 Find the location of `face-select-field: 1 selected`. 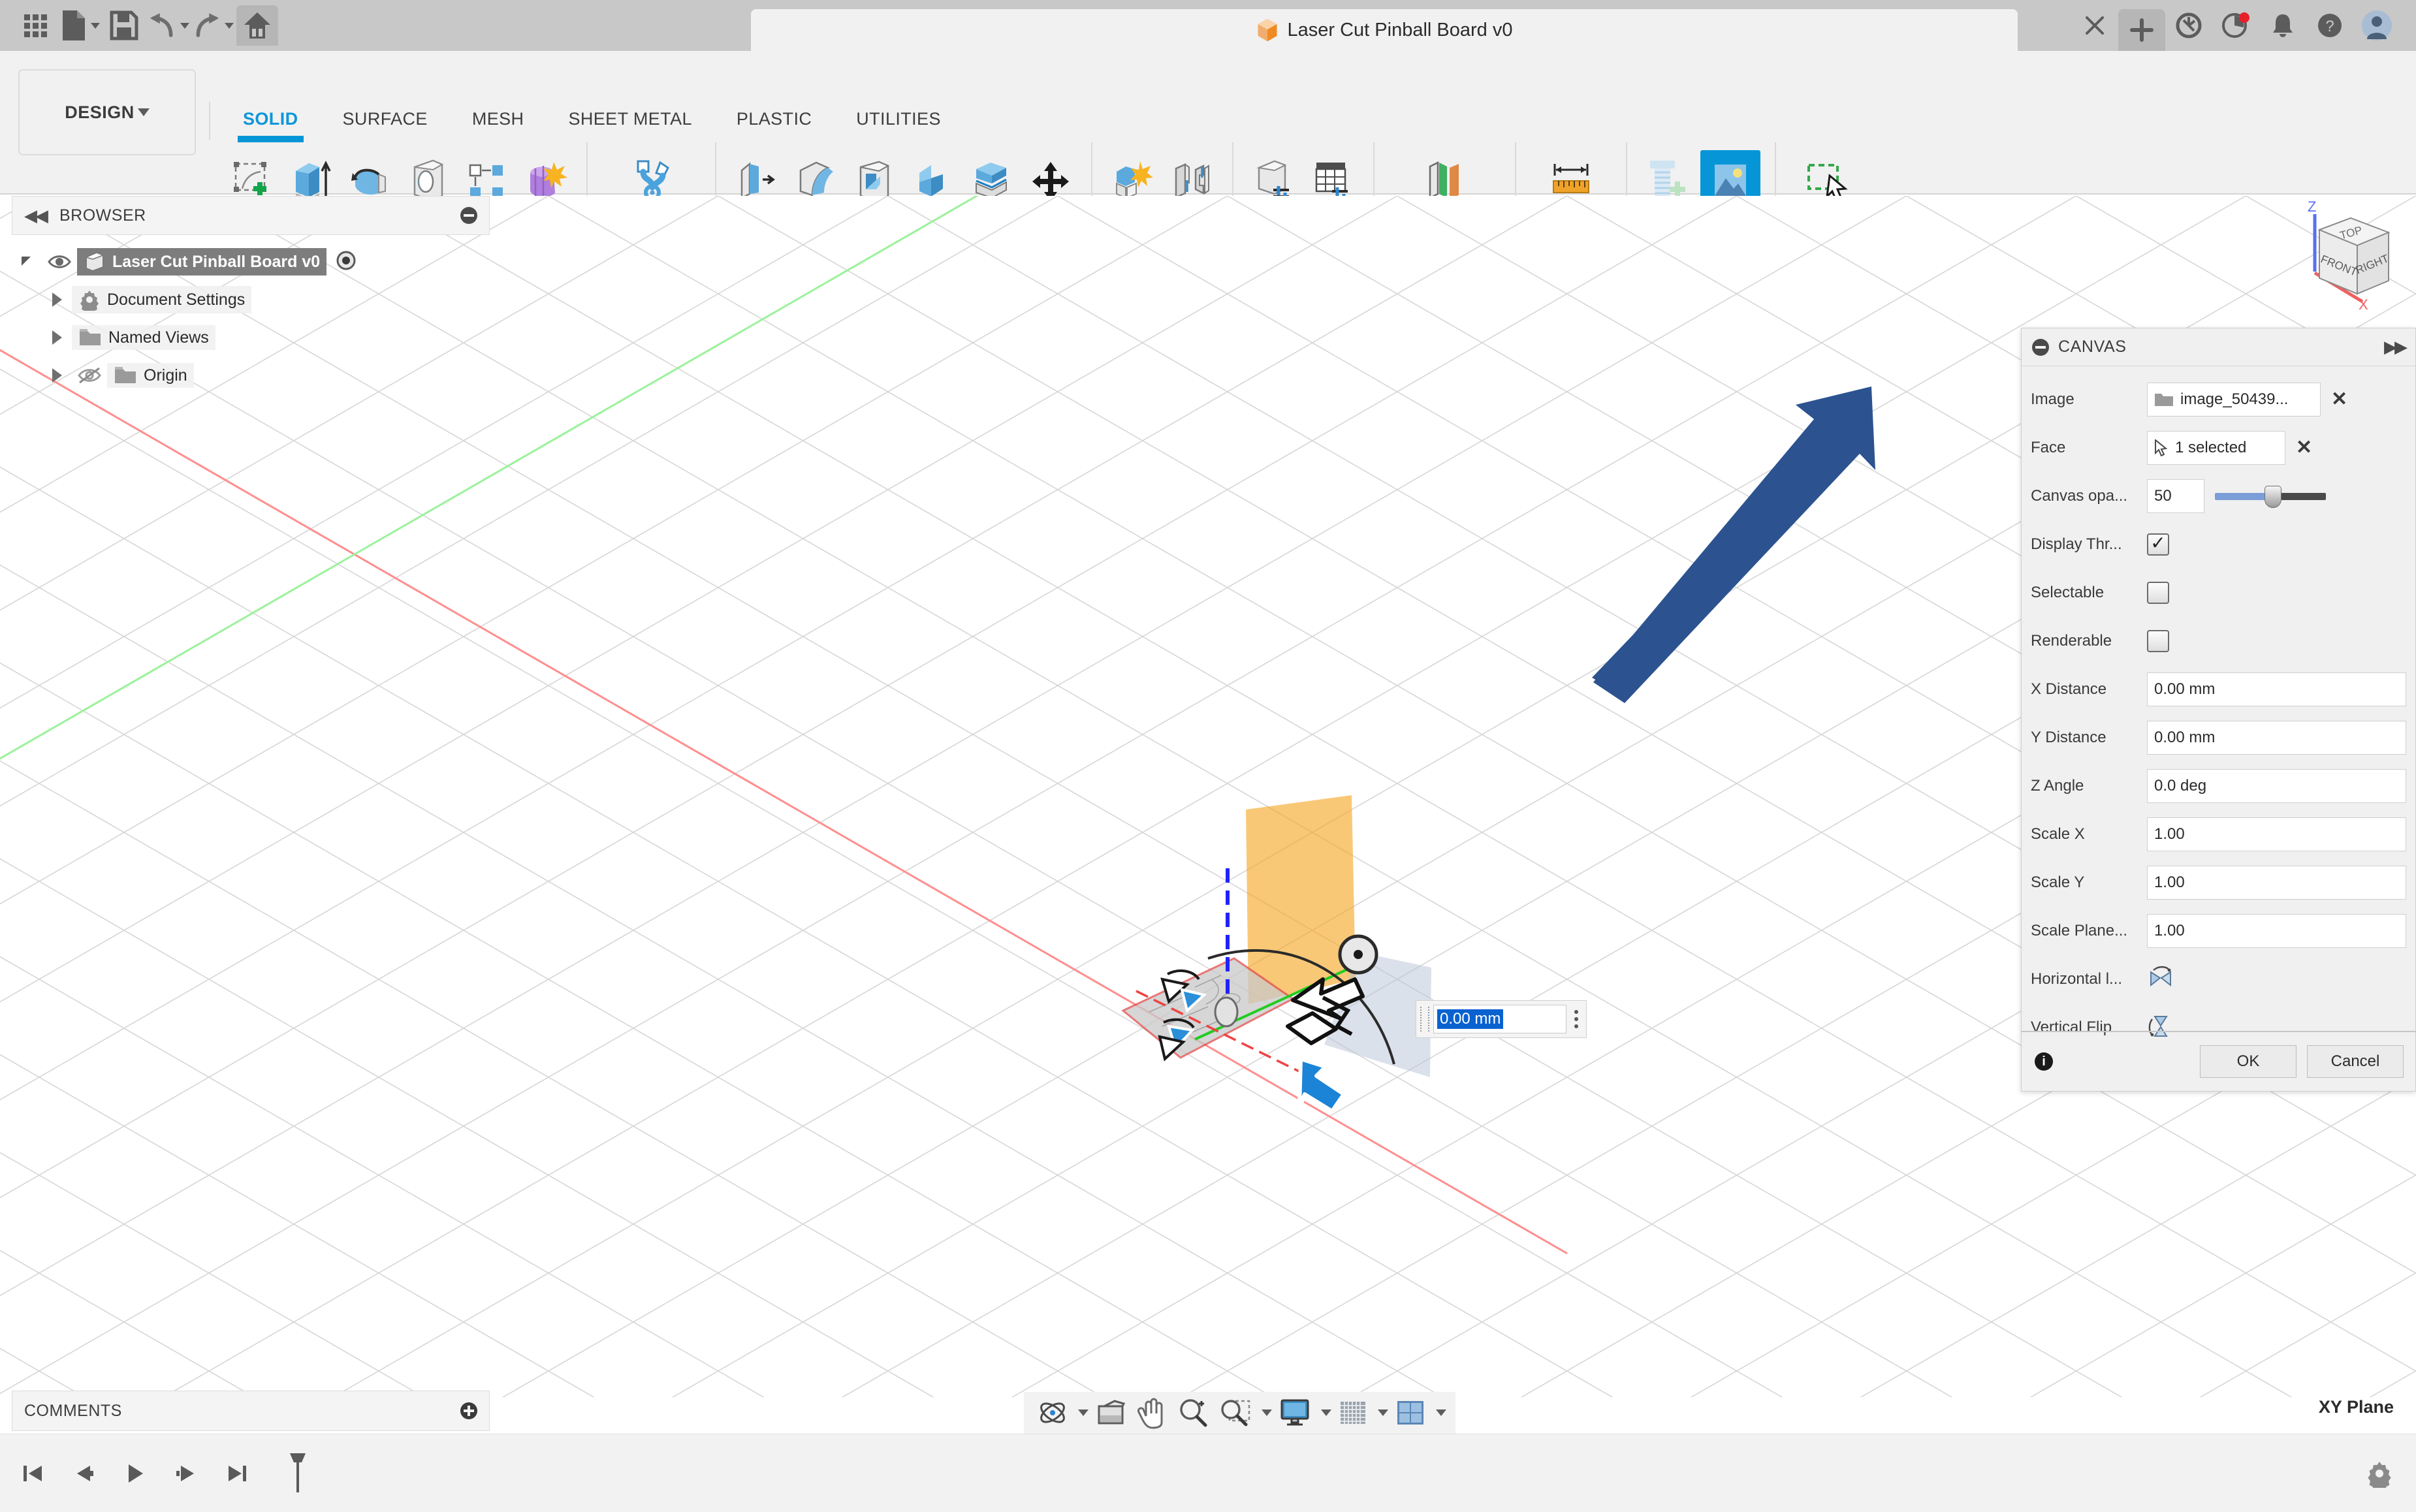

face-select-field: 1 selected is located at coordinates (2216, 448).